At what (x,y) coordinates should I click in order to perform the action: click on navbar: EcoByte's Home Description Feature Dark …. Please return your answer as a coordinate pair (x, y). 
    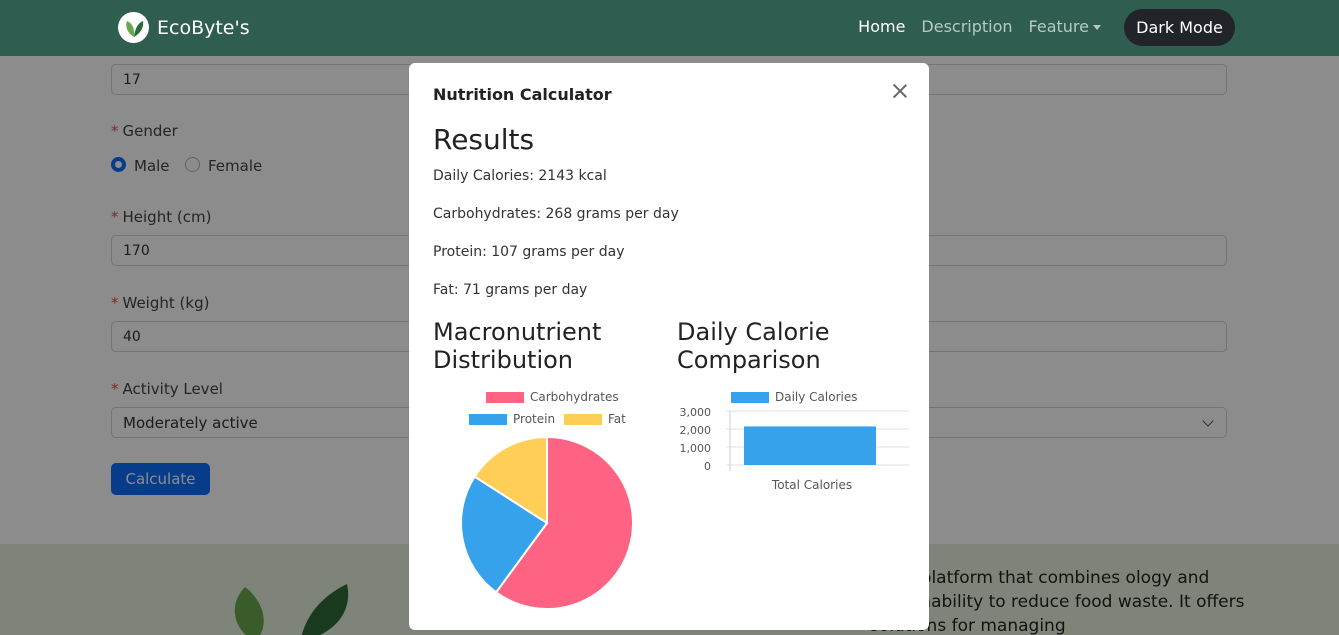
    Looking at the image, I should click on (669, 28).